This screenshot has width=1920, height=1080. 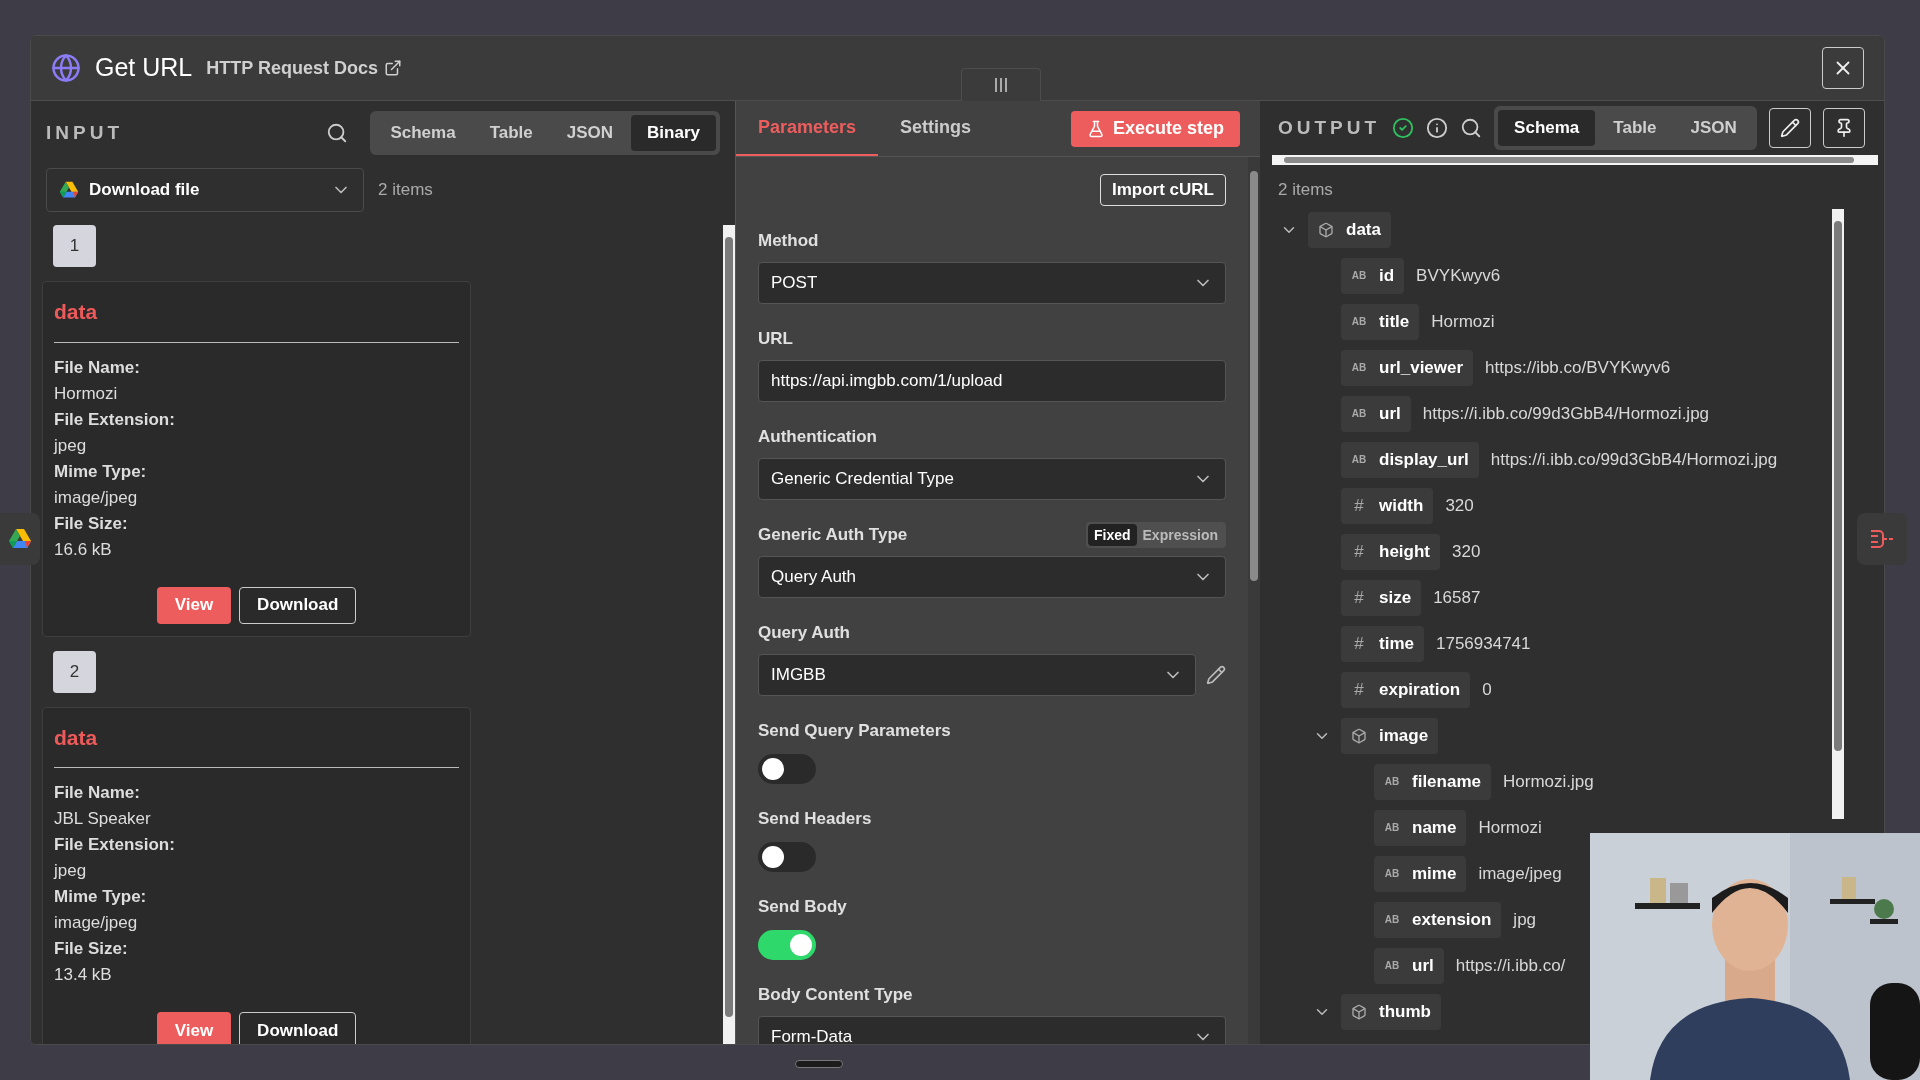 What do you see at coordinates (854, 731) in the screenshot?
I see `field-label: Send Query Parameters` at bounding box center [854, 731].